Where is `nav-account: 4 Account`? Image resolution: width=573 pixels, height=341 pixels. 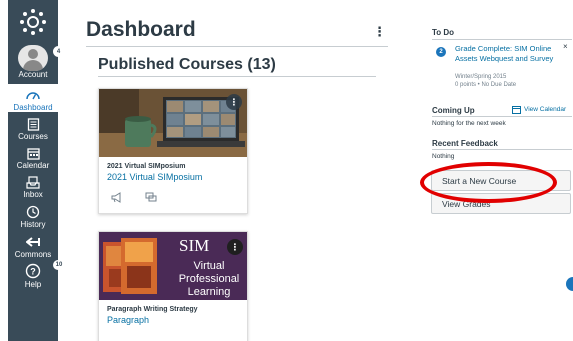 nav-account: 4 Account is located at coordinates (36, 62).